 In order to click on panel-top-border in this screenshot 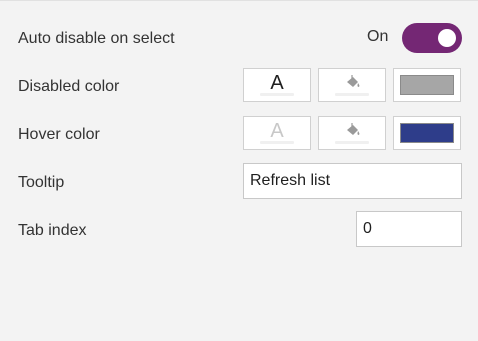, I will do `click(239, 0)`.